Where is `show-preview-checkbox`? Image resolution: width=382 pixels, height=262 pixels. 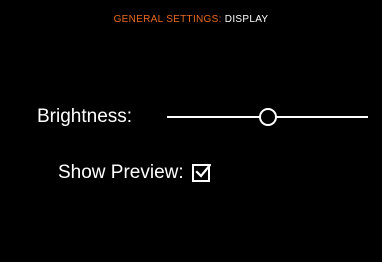 show-preview-checkbox is located at coordinates (201, 173).